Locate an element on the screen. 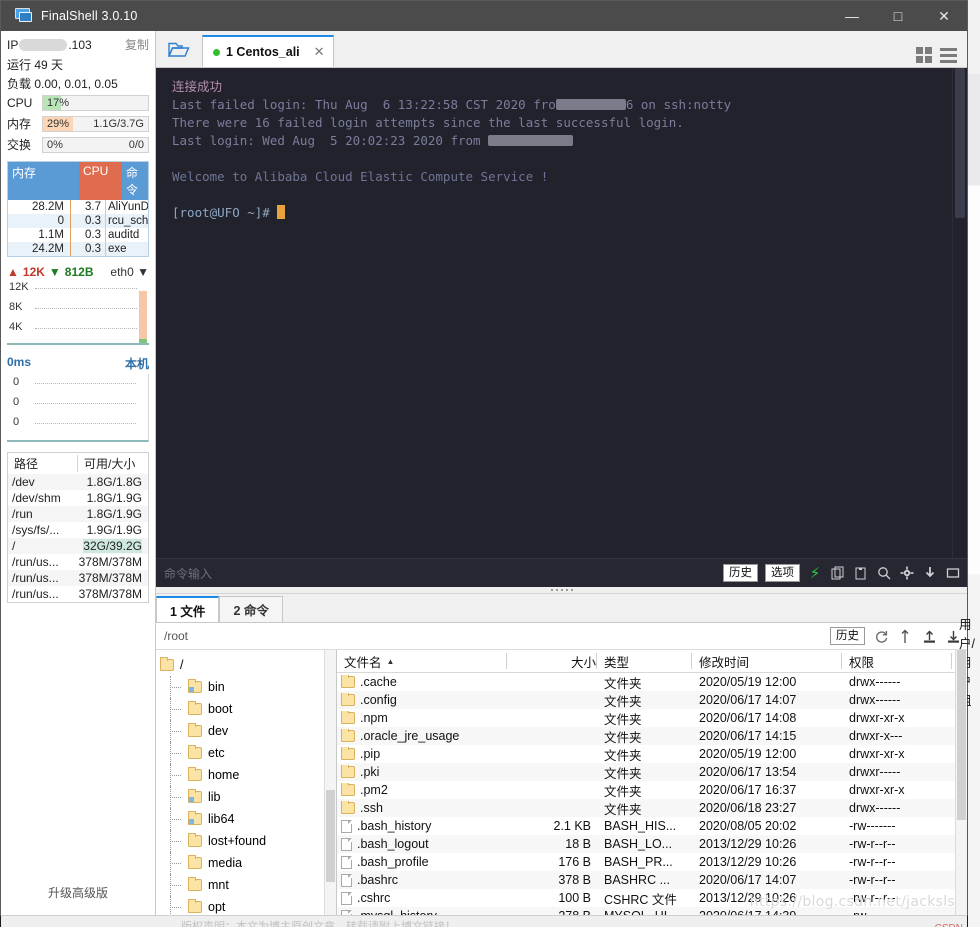  table-row: .pki文件夹2020/06/17 13:54drwxr-----0/0 is located at coordinates (646, 772).